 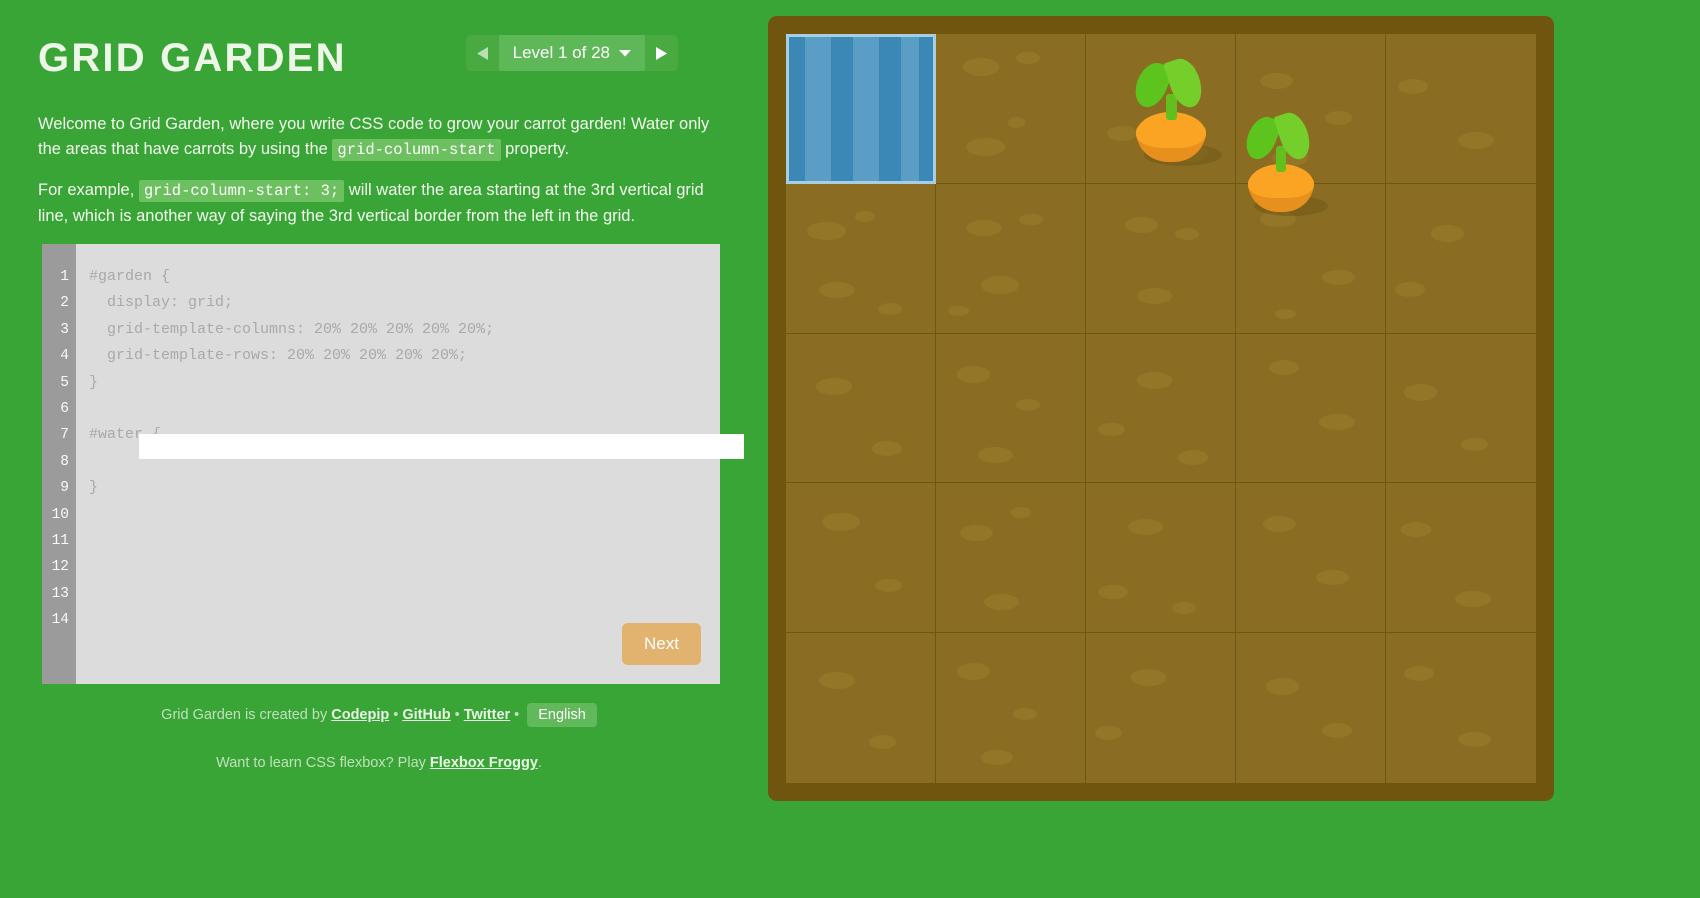 What do you see at coordinates (487, 715) in the screenshot?
I see `link-twitter: Twitter` at bounding box center [487, 715].